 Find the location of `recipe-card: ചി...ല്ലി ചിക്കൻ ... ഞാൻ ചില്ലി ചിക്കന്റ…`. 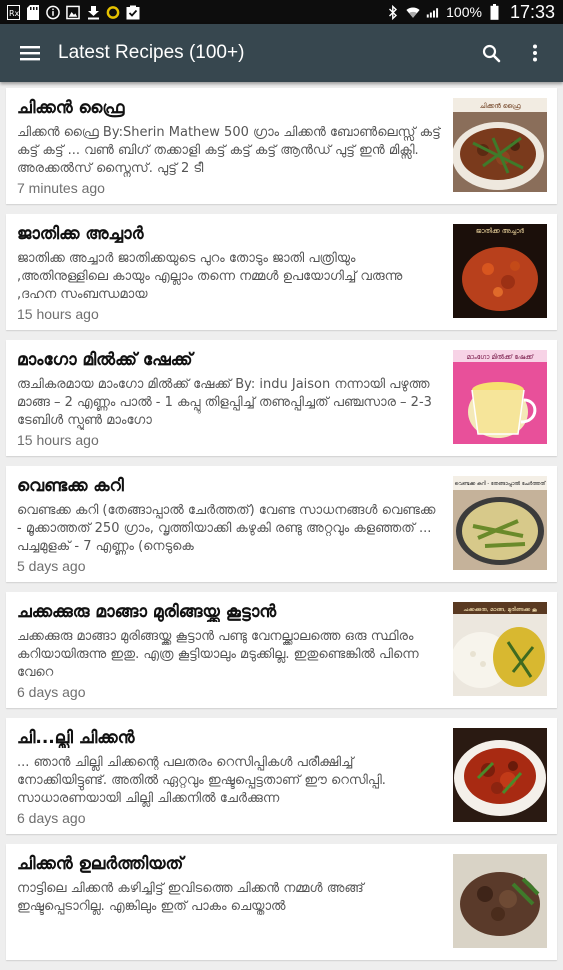

recipe-card: ചി...ല്ലി ചിക്കൻ ... ഞാൻ ചില്ലി ചിക്കന്റ… is located at coordinates (281, 776).